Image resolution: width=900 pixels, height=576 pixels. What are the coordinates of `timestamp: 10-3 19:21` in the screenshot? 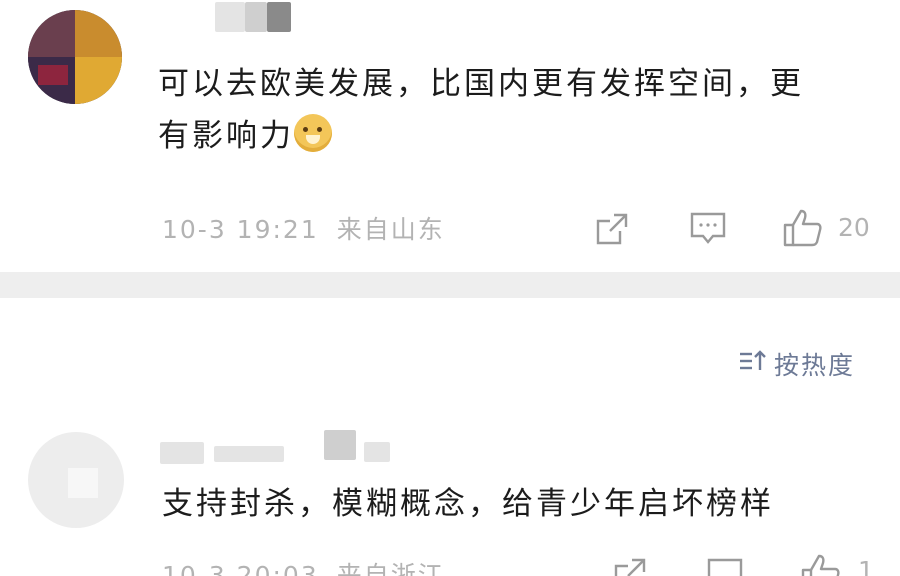 It's located at (240, 229).